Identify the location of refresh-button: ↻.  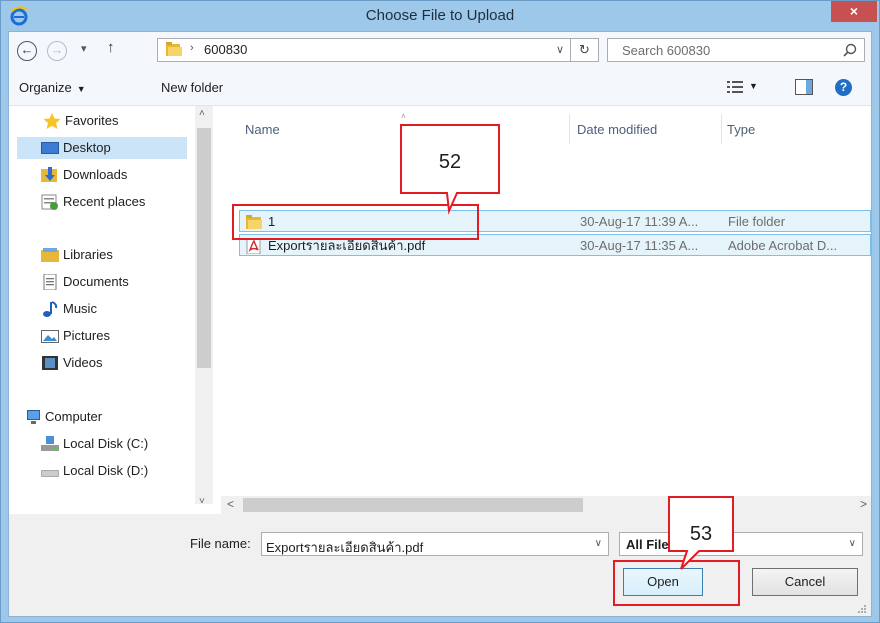
(585, 50).